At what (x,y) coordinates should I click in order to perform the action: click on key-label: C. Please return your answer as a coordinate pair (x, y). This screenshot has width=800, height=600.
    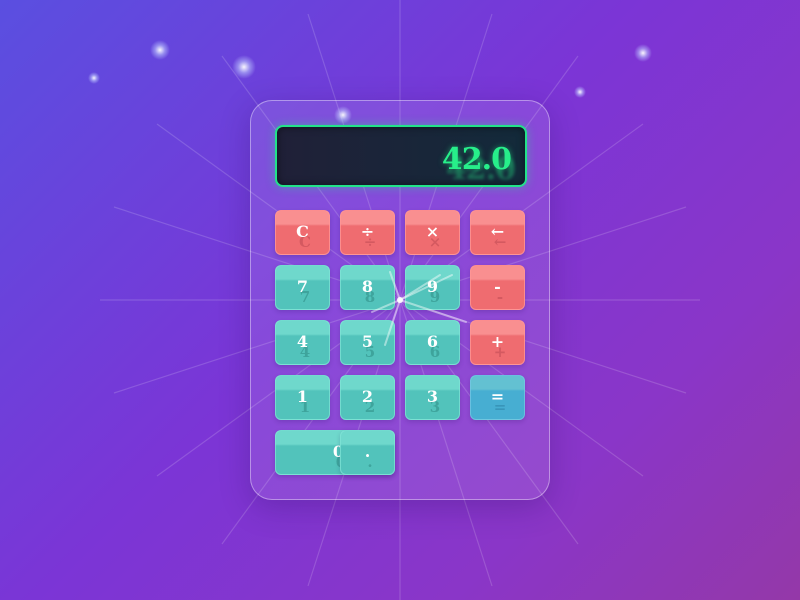
    Looking at the image, I should click on (302, 231).